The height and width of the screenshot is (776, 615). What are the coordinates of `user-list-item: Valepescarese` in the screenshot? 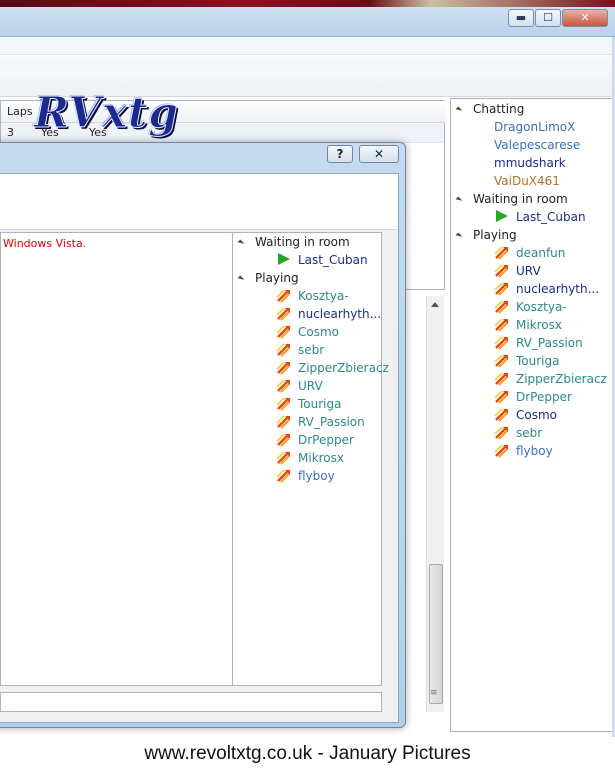 It's located at (553, 145).